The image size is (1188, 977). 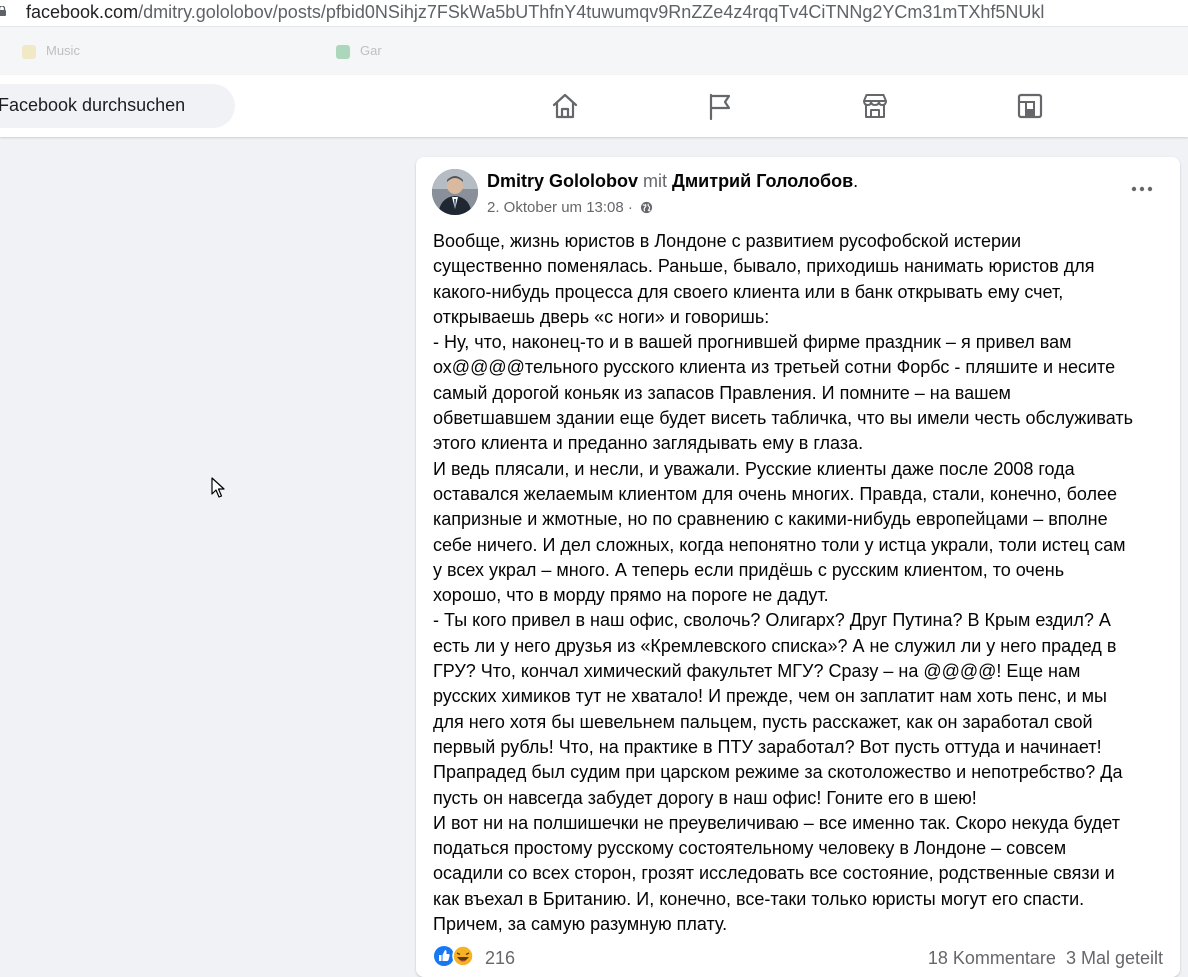 What do you see at coordinates (798, 957) in the screenshot?
I see `post-reactions-bar: 216 18 Kommentare 3 Mal geteilt` at bounding box center [798, 957].